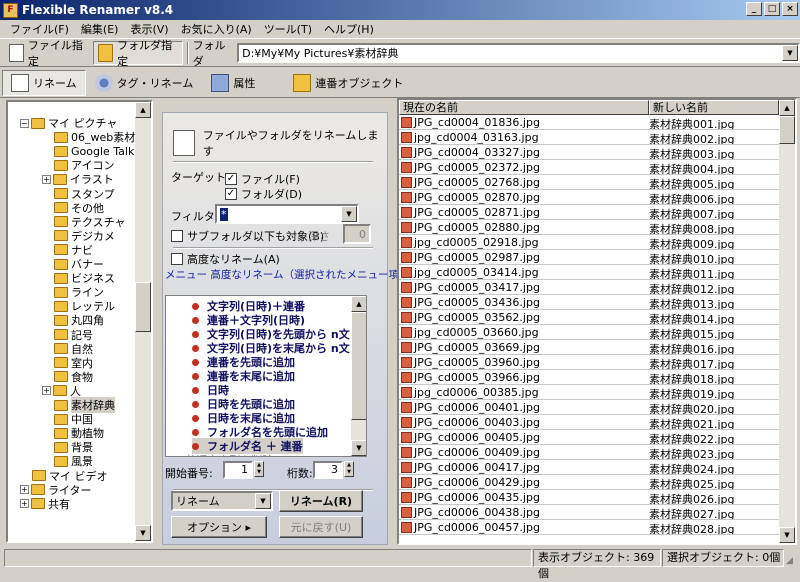 Image resolution: width=800 pixels, height=582 pixels. I want to click on depth-input: 0, so click(357, 234).